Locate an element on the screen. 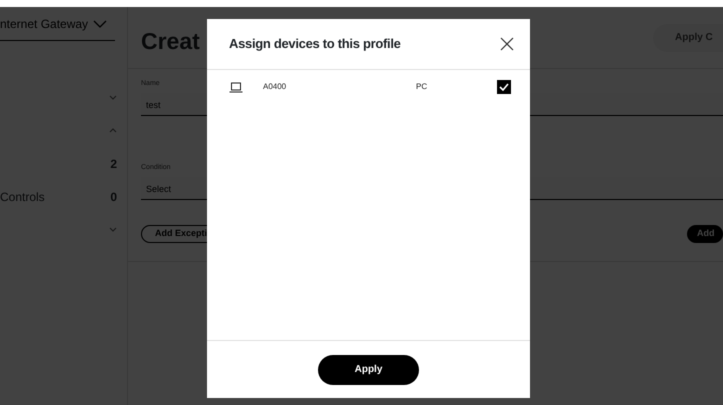  device-type: PC is located at coordinates (422, 87).